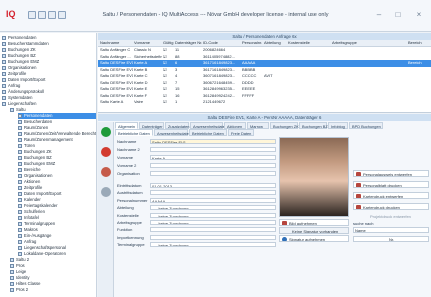  I want to click on tree-item-label: Infotafel, so click(31, 217).